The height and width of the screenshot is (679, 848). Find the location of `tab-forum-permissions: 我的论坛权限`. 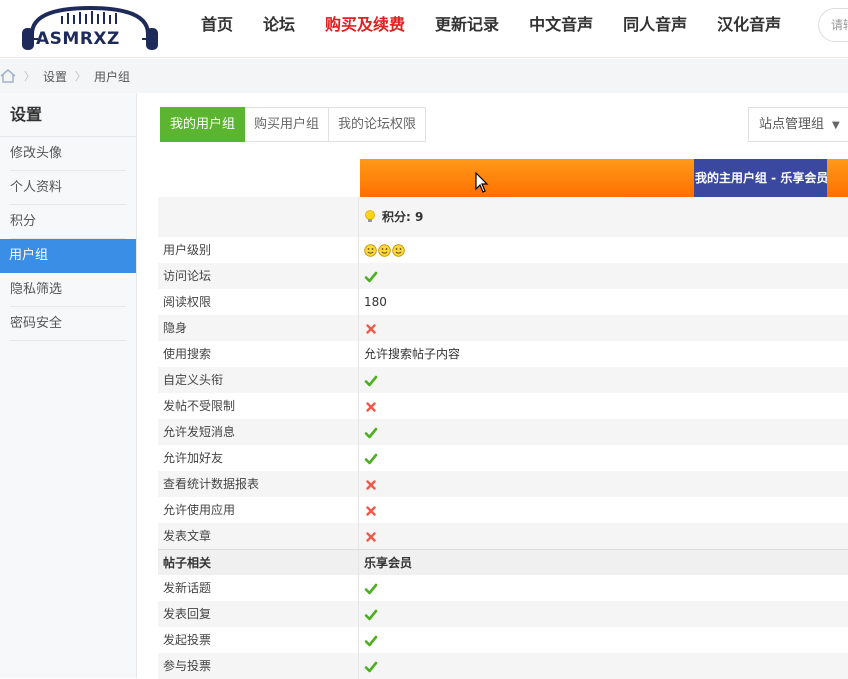

tab-forum-permissions: 我的论坛权限 is located at coordinates (378, 124).